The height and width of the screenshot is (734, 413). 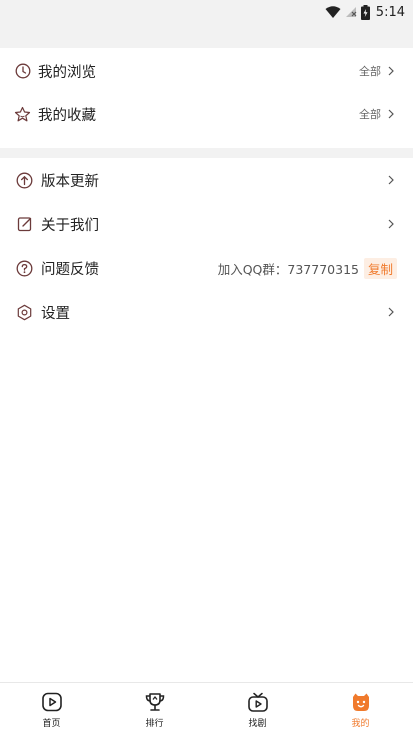 What do you see at coordinates (206, 224) in the screenshot?
I see `about-us-row: 关于我们` at bounding box center [206, 224].